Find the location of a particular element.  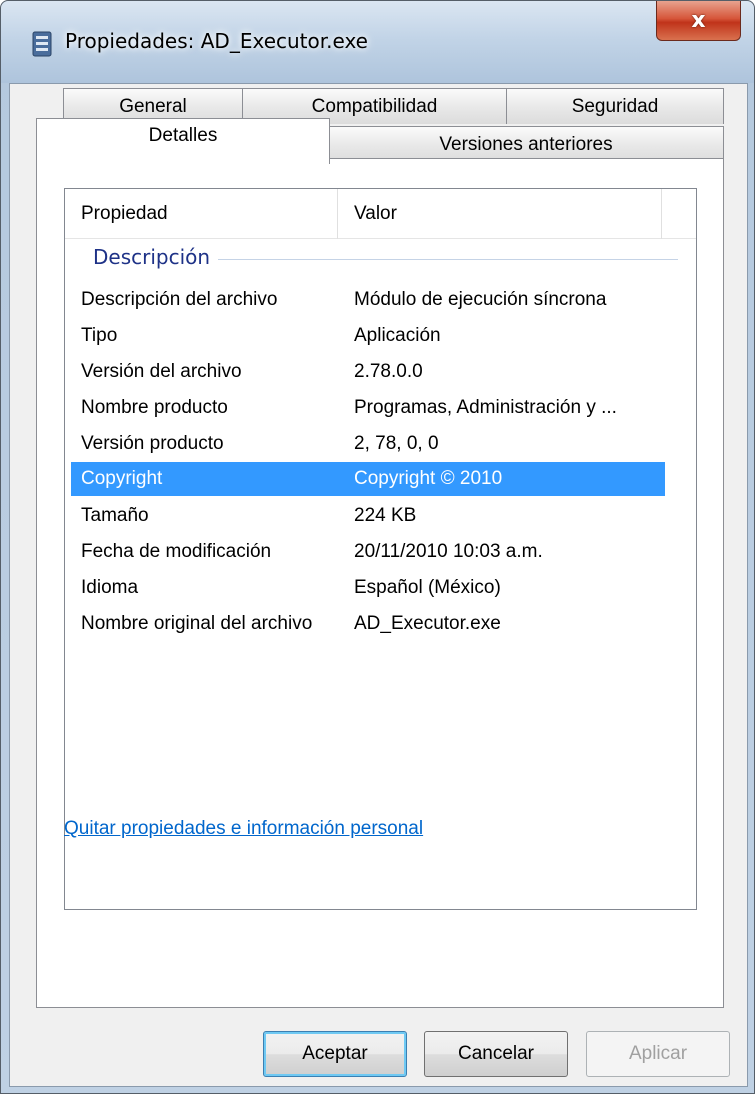

apply-button-label: Aplicar is located at coordinates (658, 1053).